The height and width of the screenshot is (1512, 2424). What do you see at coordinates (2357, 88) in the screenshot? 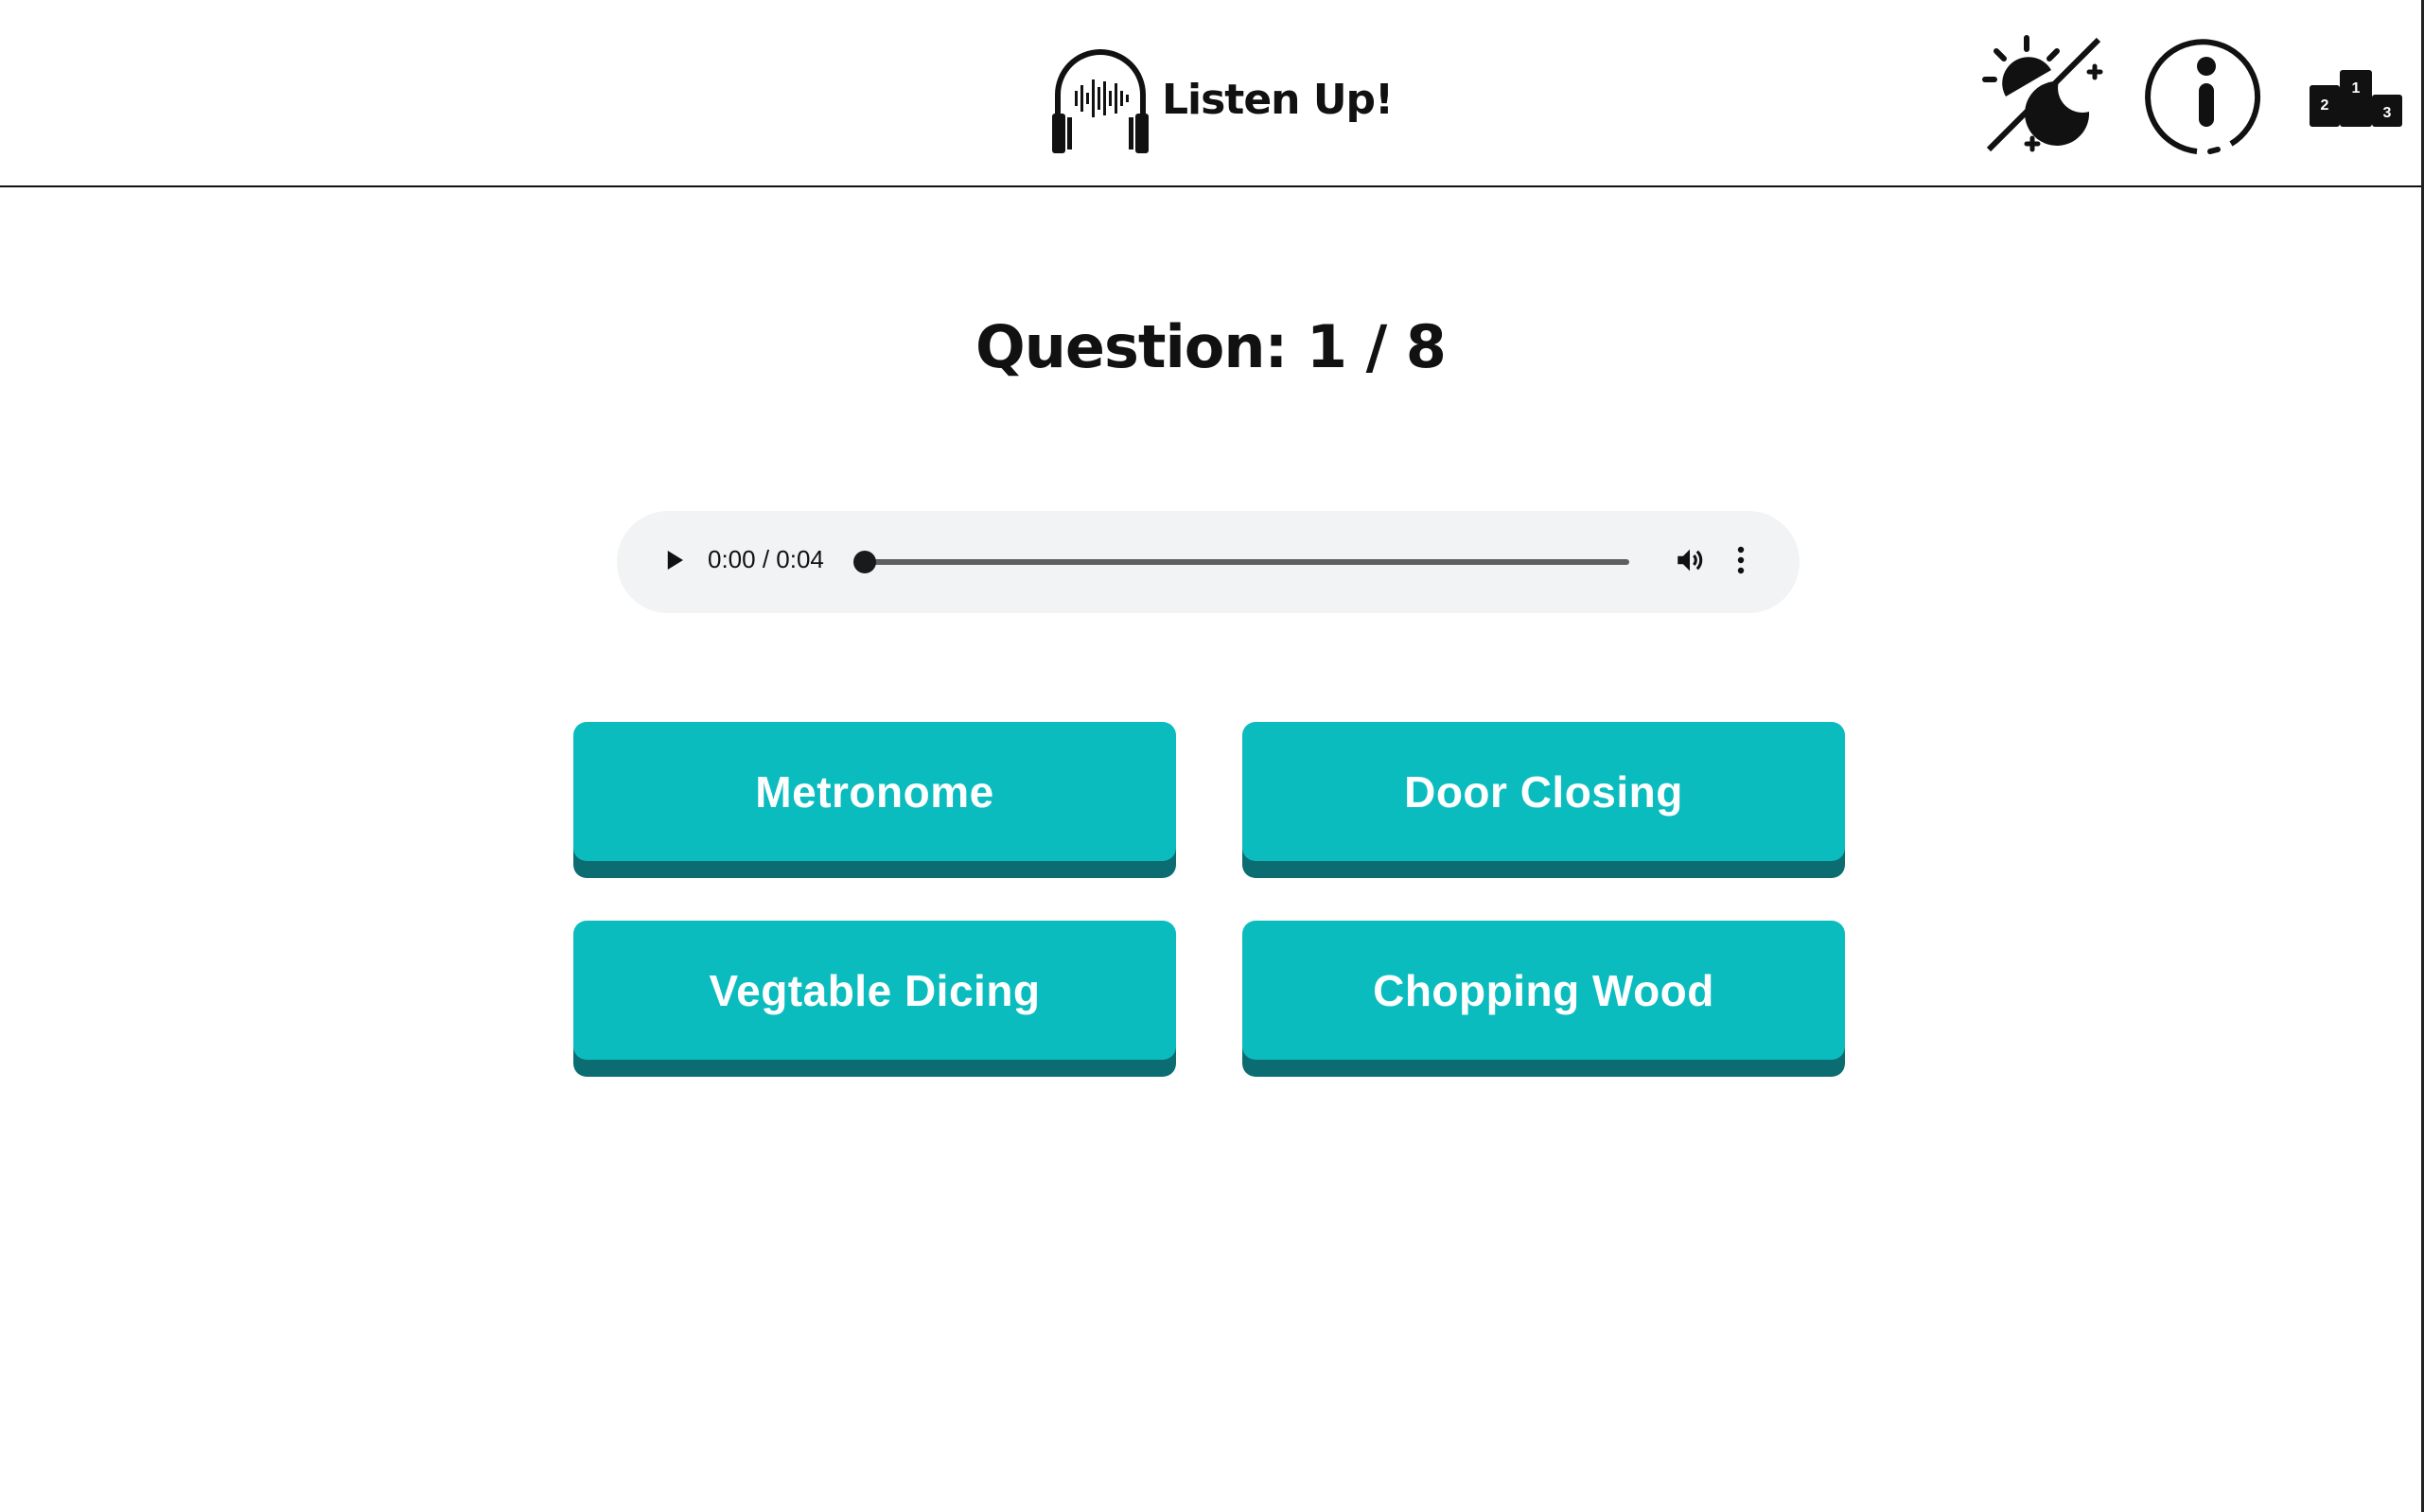
I see `podium-1-label: 1` at bounding box center [2357, 88].